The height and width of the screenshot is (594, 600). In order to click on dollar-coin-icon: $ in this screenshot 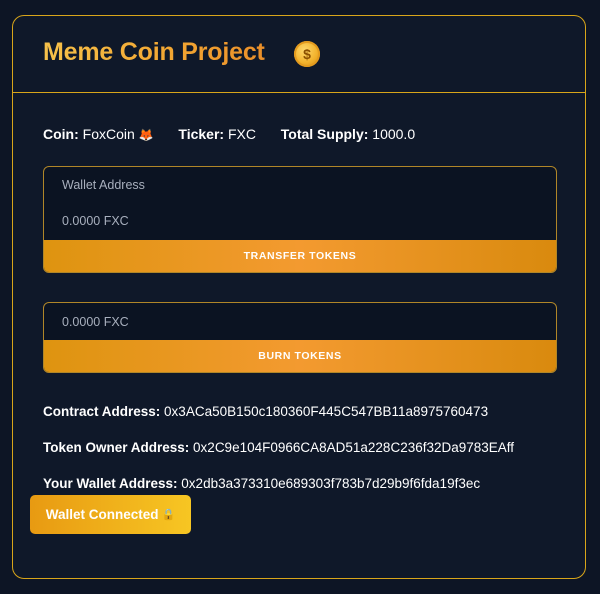, I will do `click(307, 54)`.